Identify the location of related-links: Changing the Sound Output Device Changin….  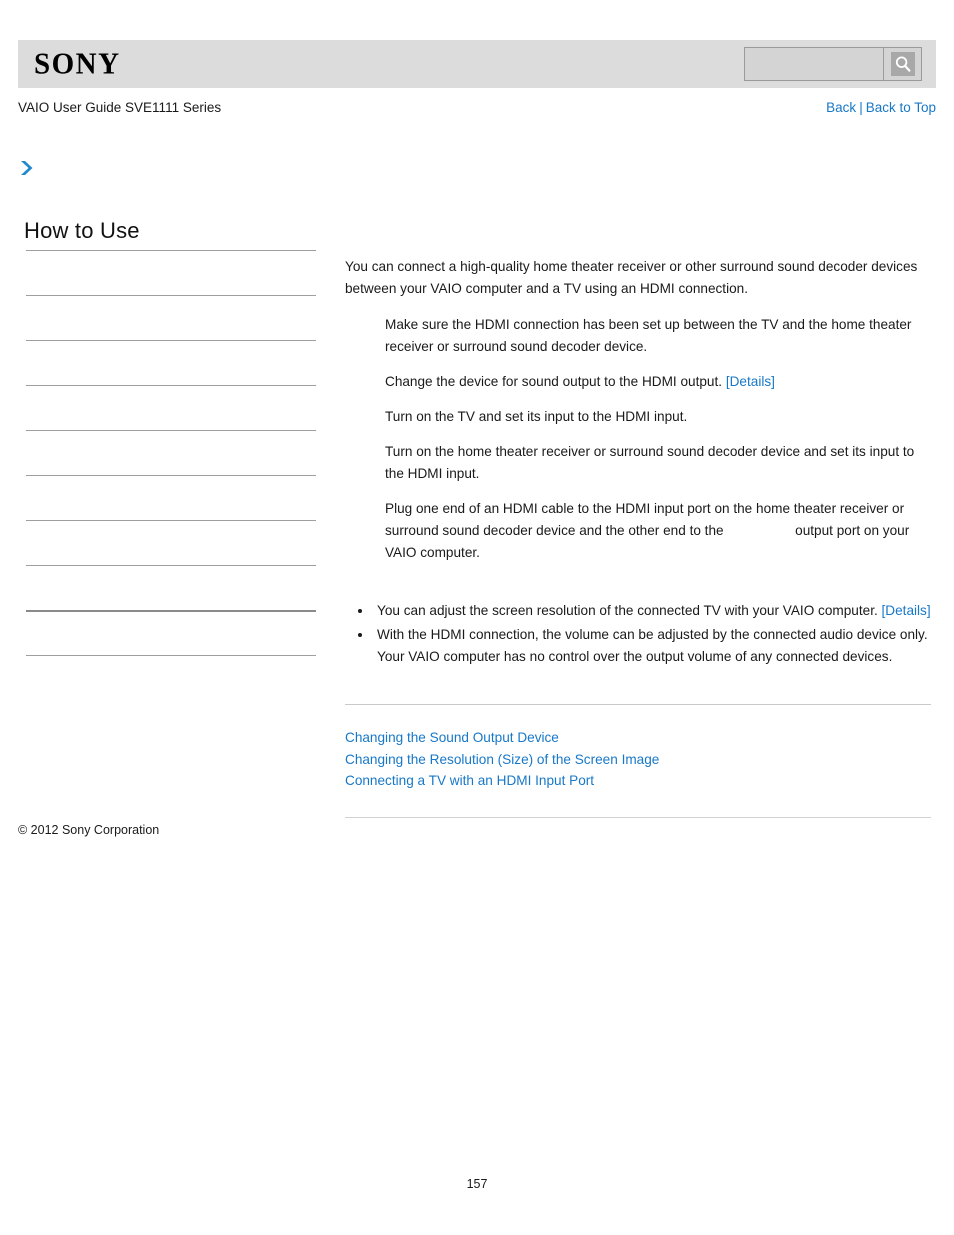
(638, 759).